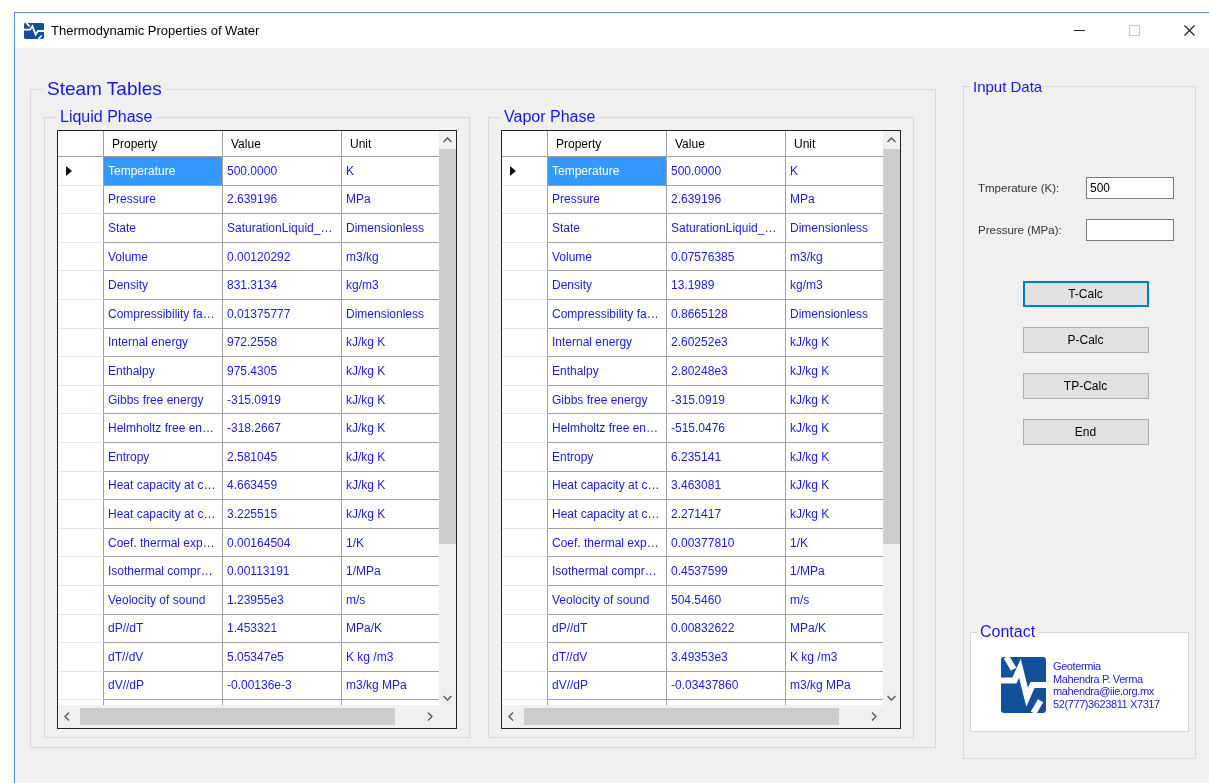 The image size is (1209, 783). What do you see at coordinates (726, 657) in the screenshot?
I see `table-cell: 3.49353e3` at bounding box center [726, 657].